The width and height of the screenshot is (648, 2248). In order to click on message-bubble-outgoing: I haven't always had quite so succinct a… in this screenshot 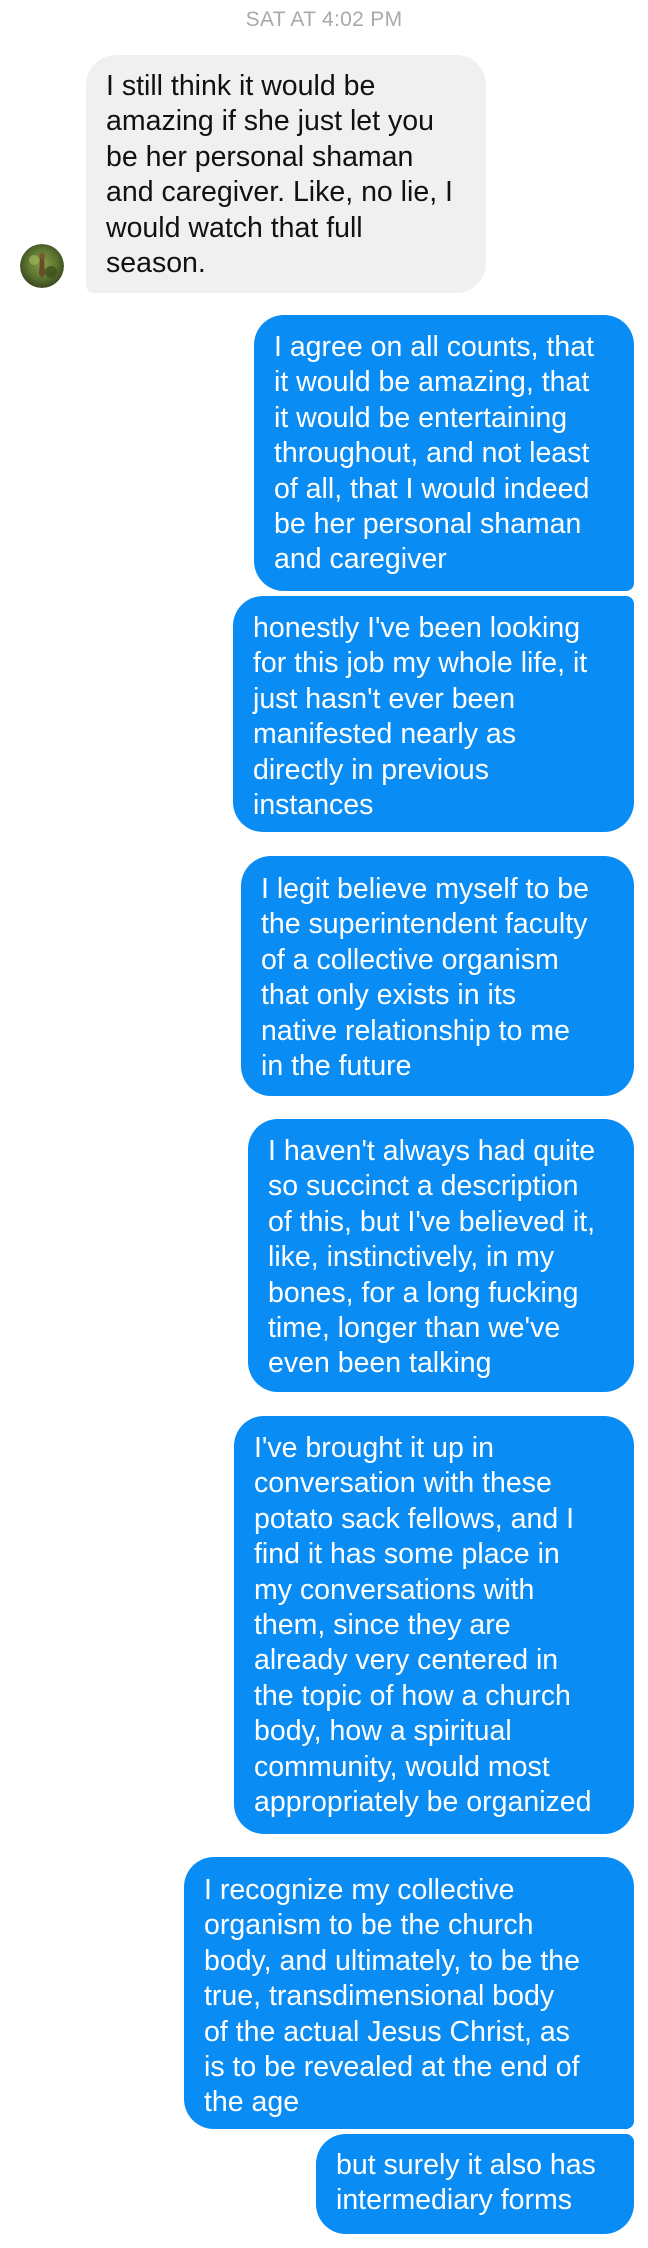, I will do `click(441, 1255)`.